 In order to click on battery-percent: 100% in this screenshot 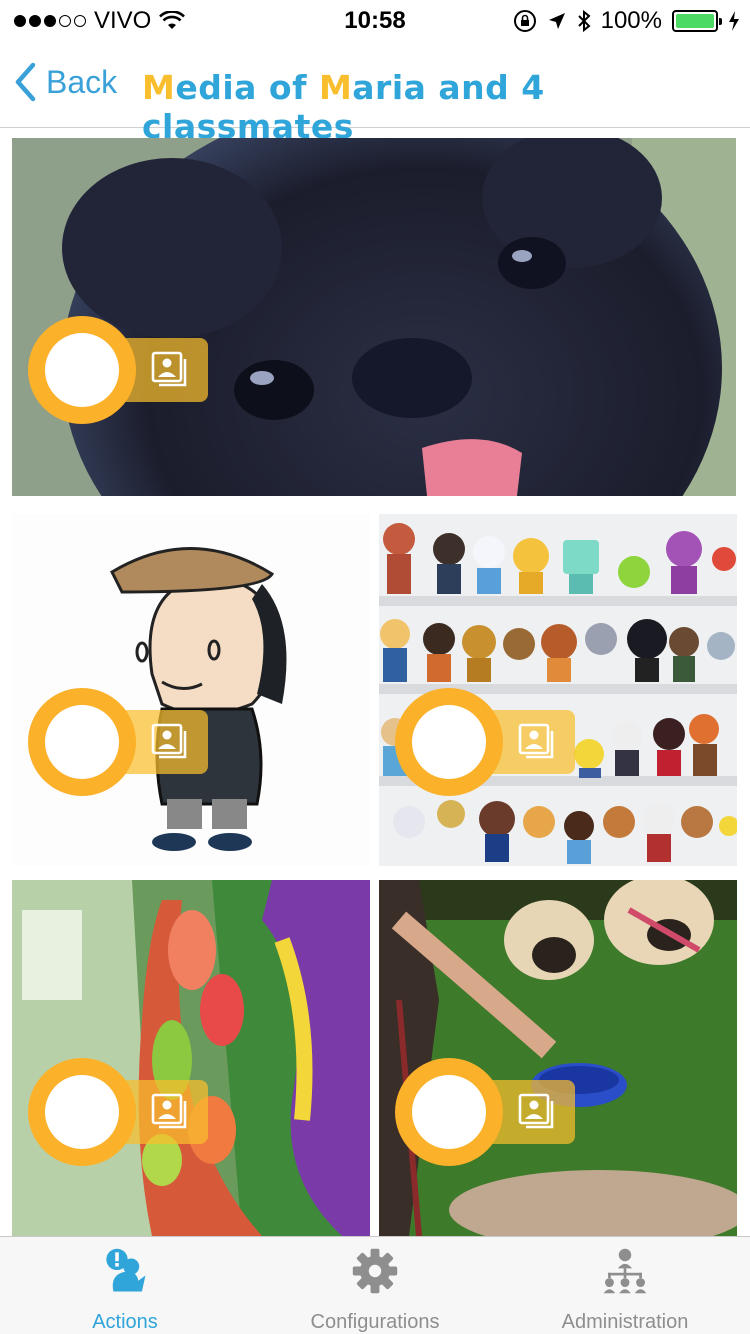, I will do `click(631, 20)`.